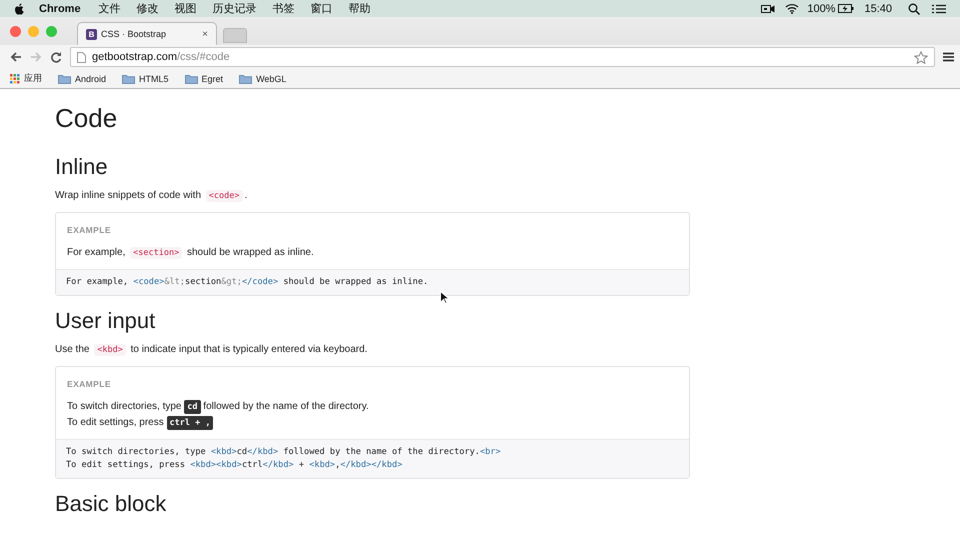  Describe the element at coordinates (90, 79) in the screenshot. I see `bookmark: Android` at that location.